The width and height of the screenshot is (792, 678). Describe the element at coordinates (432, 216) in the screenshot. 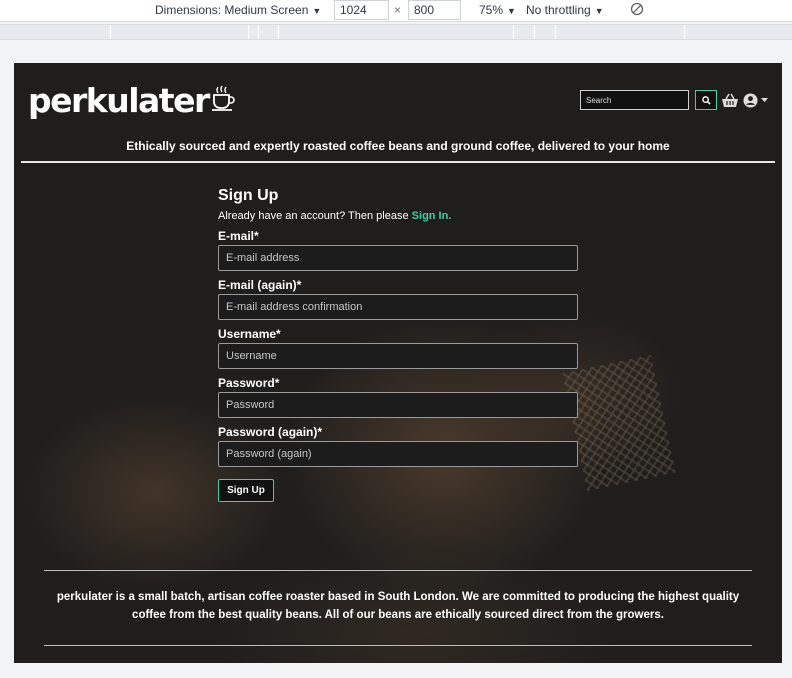

I see `sign-in-link: Sign In.` at that location.